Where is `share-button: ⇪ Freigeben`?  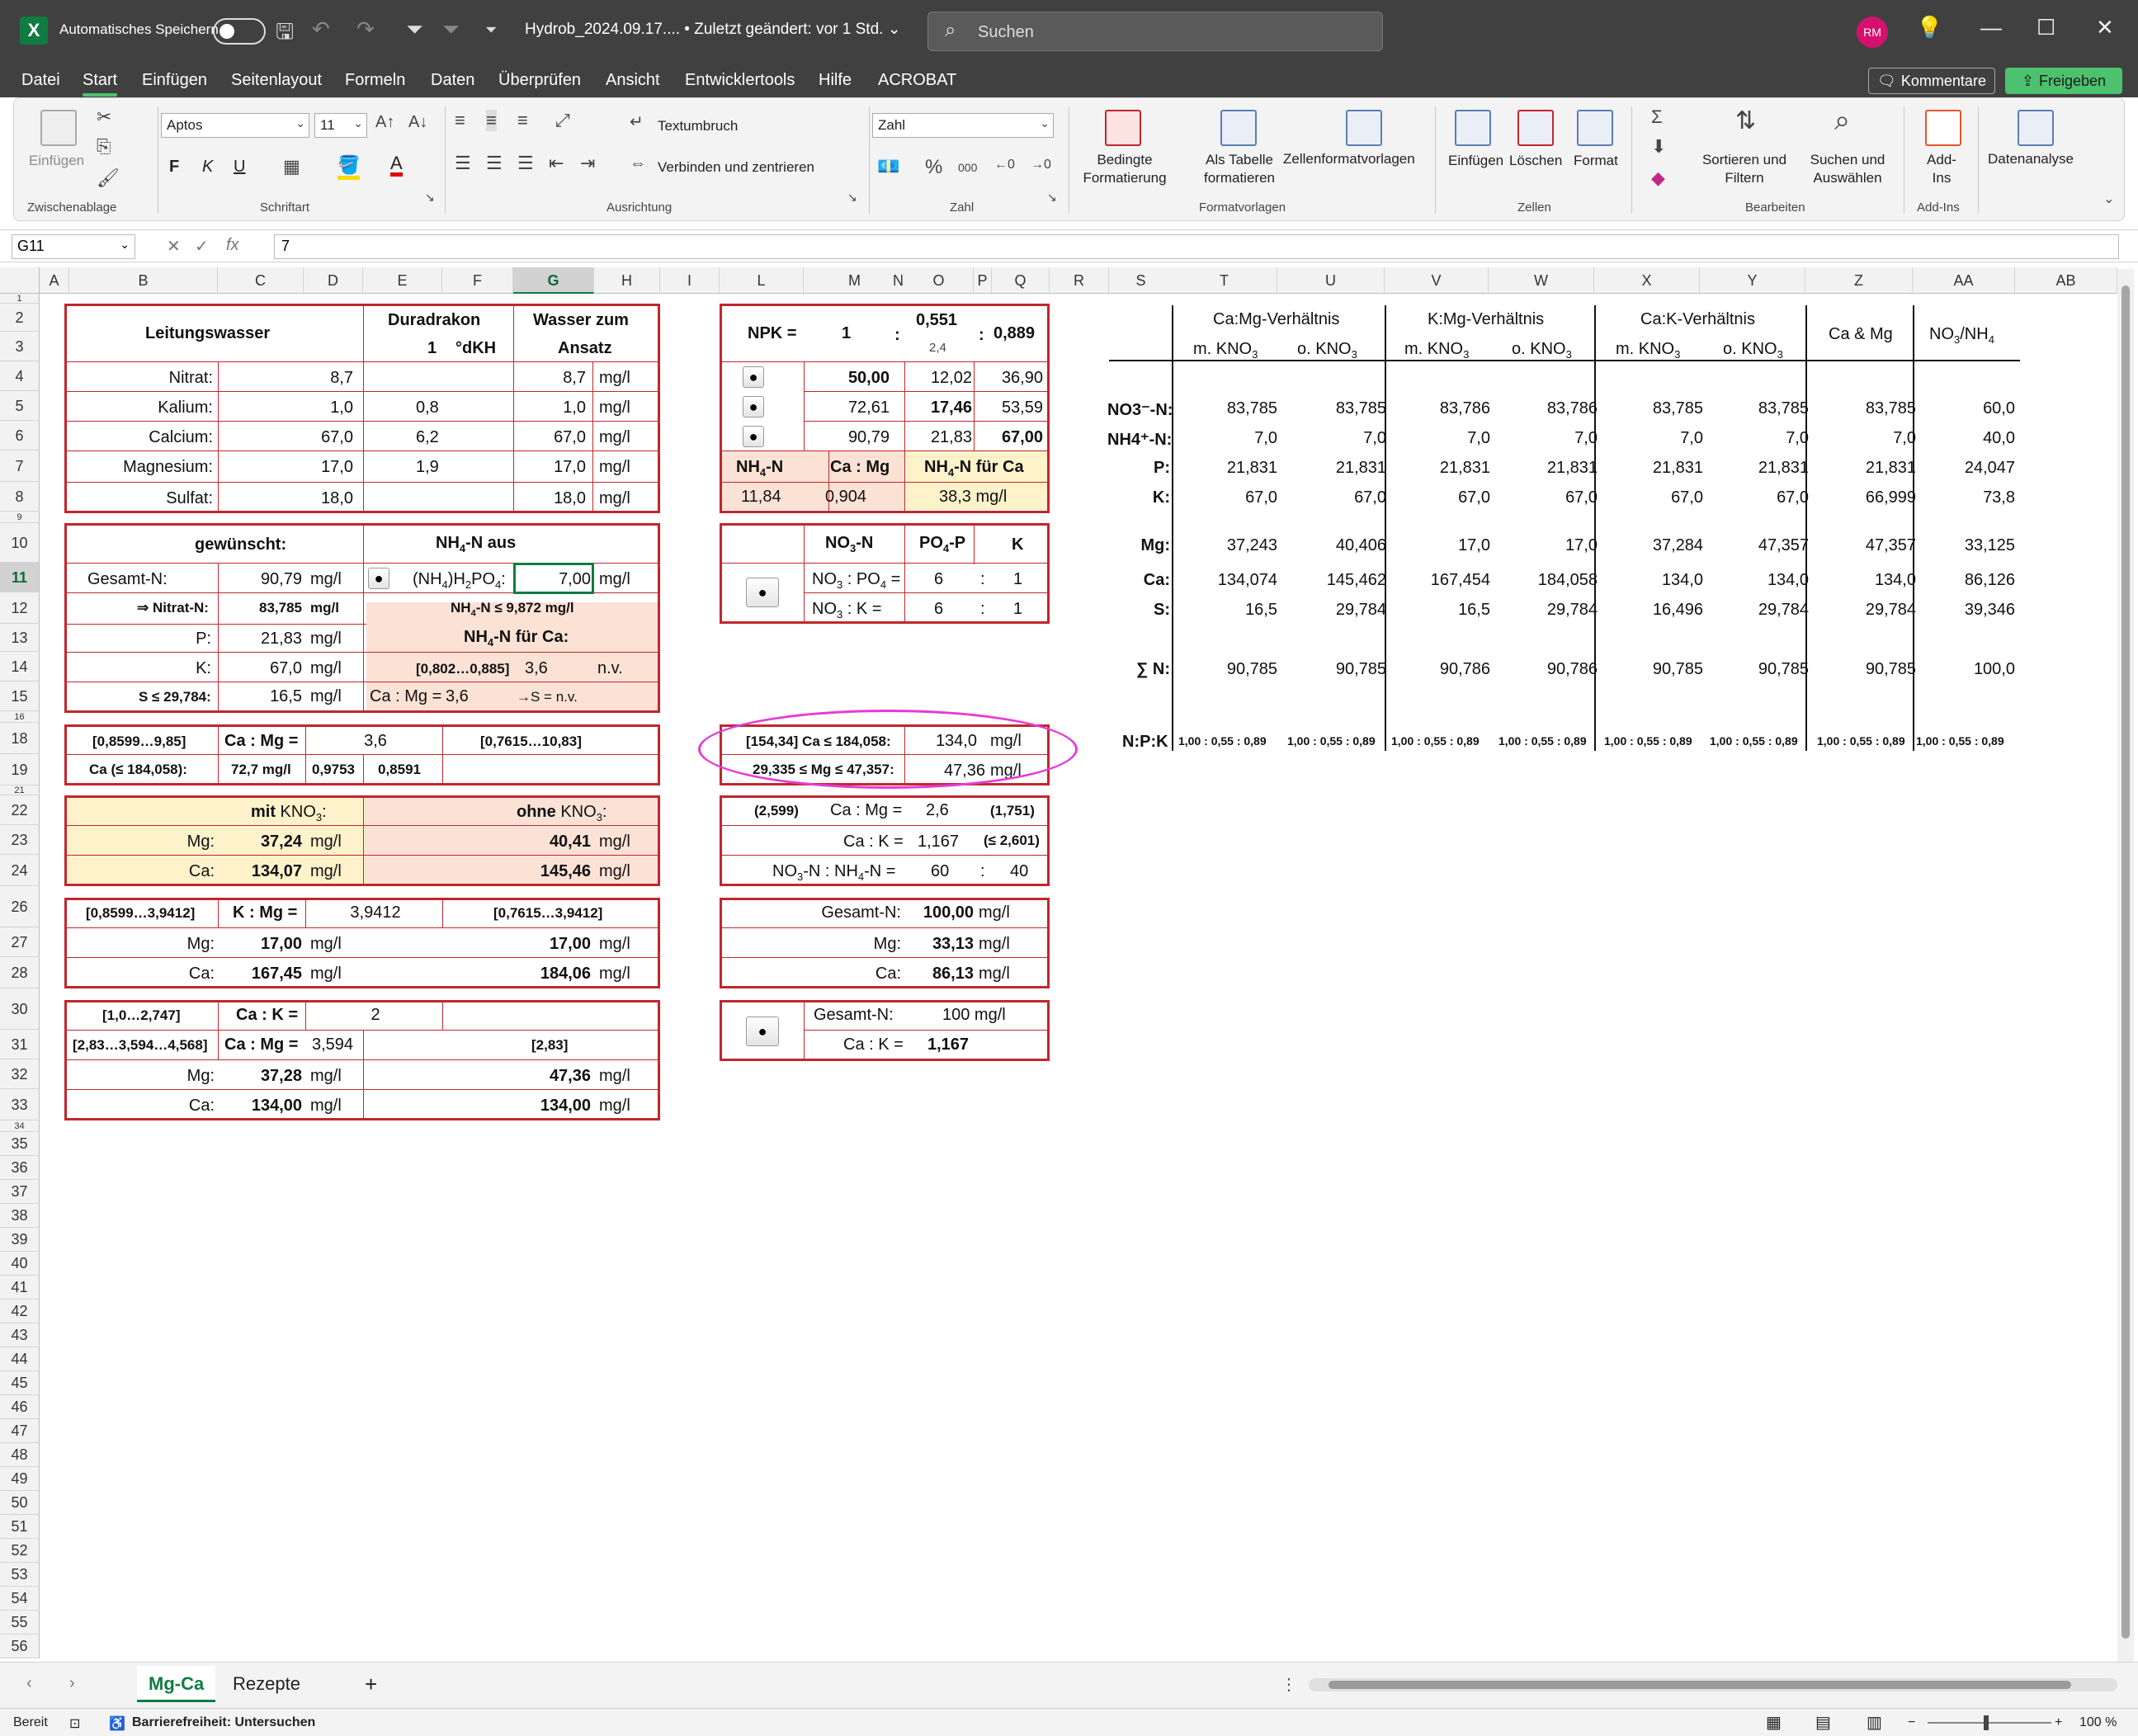
share-button: ⇪ Freigeben is located at coordinates (2063, 81).